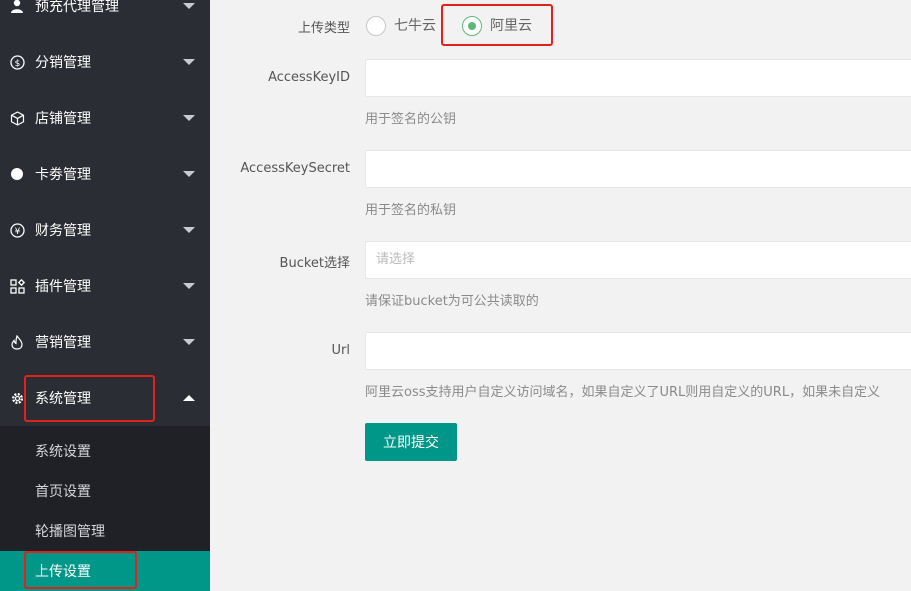 The width and height of the screenshot is (911, 591). What do you see at coordinates (63, 63) in the screenshot?
I see `sidebar-item-label: 分销管理` at bounding box center [63, 63].